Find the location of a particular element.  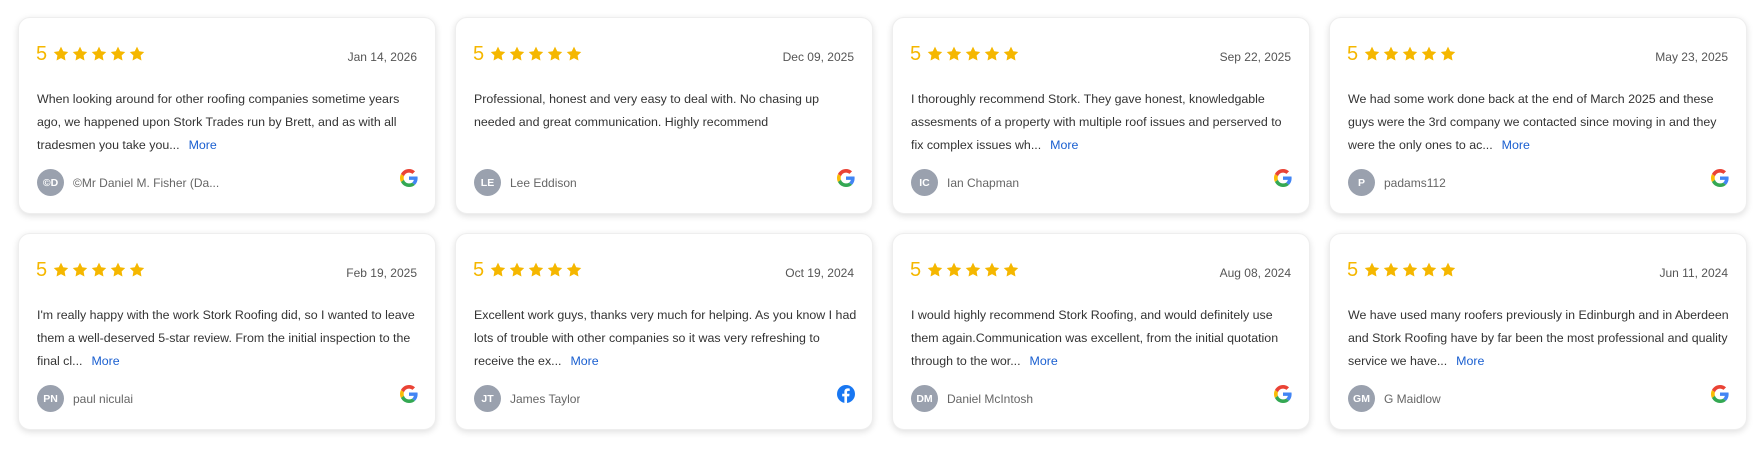

review-date: Sep 22, 2025 is located at coordinates (1255, 57).